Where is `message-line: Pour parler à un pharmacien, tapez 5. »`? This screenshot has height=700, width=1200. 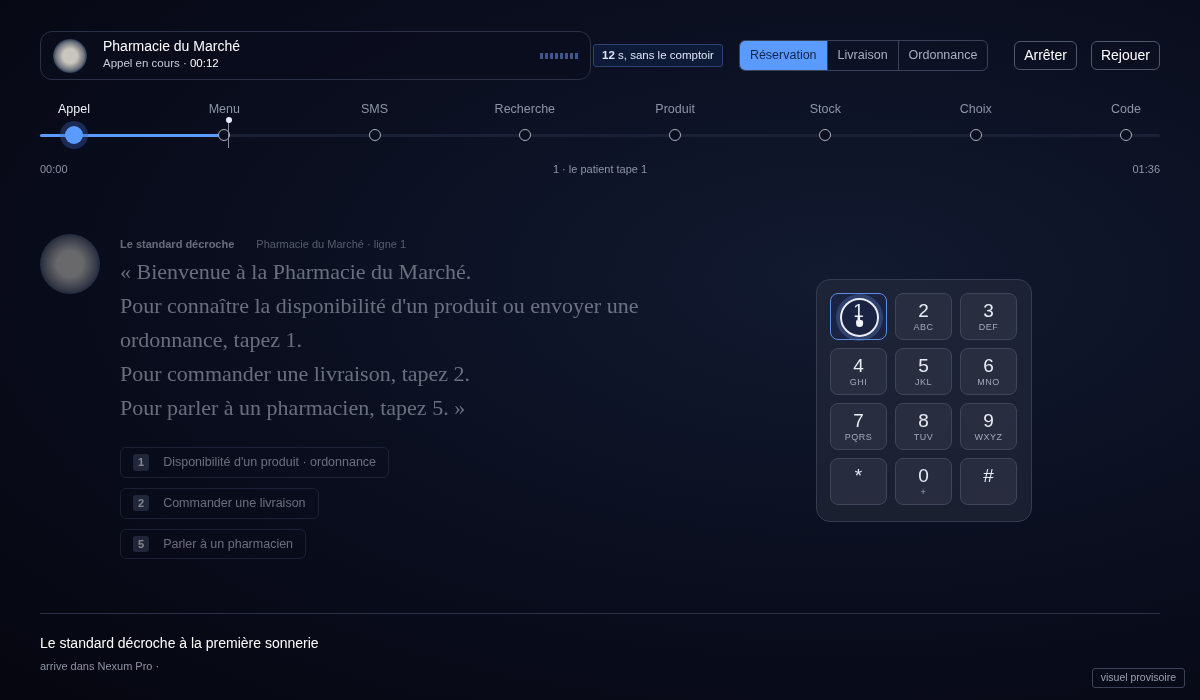 message-line: Pour parler à un pharmacien, tapez 5. » is located at coordinates (293, 408).